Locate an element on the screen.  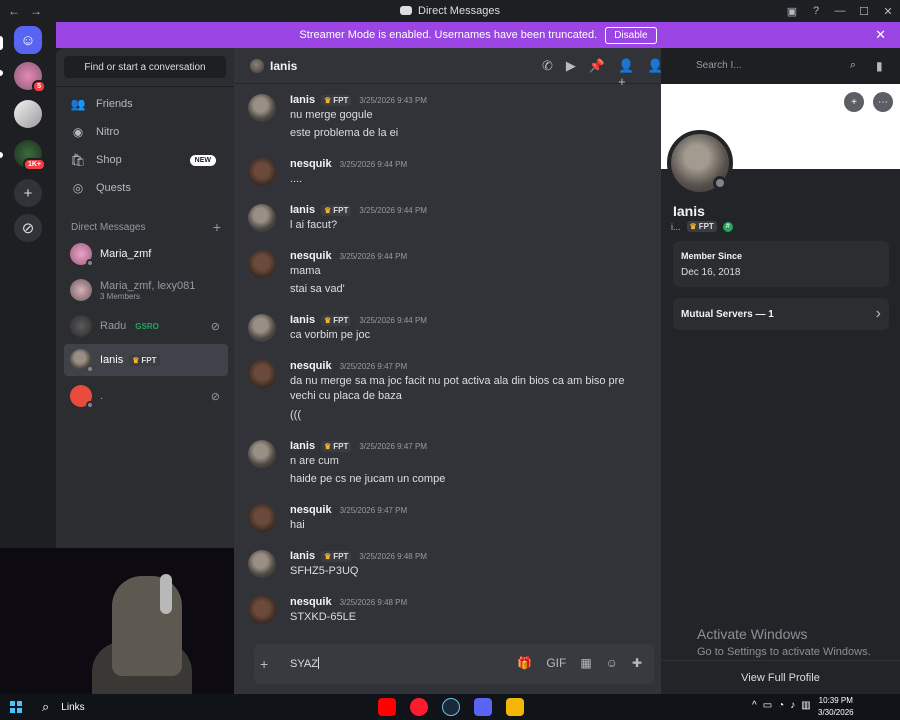
message-header: Ianis ♛ FPT 3/25/2026 9:44 PM is located at coordinates (358, 210).